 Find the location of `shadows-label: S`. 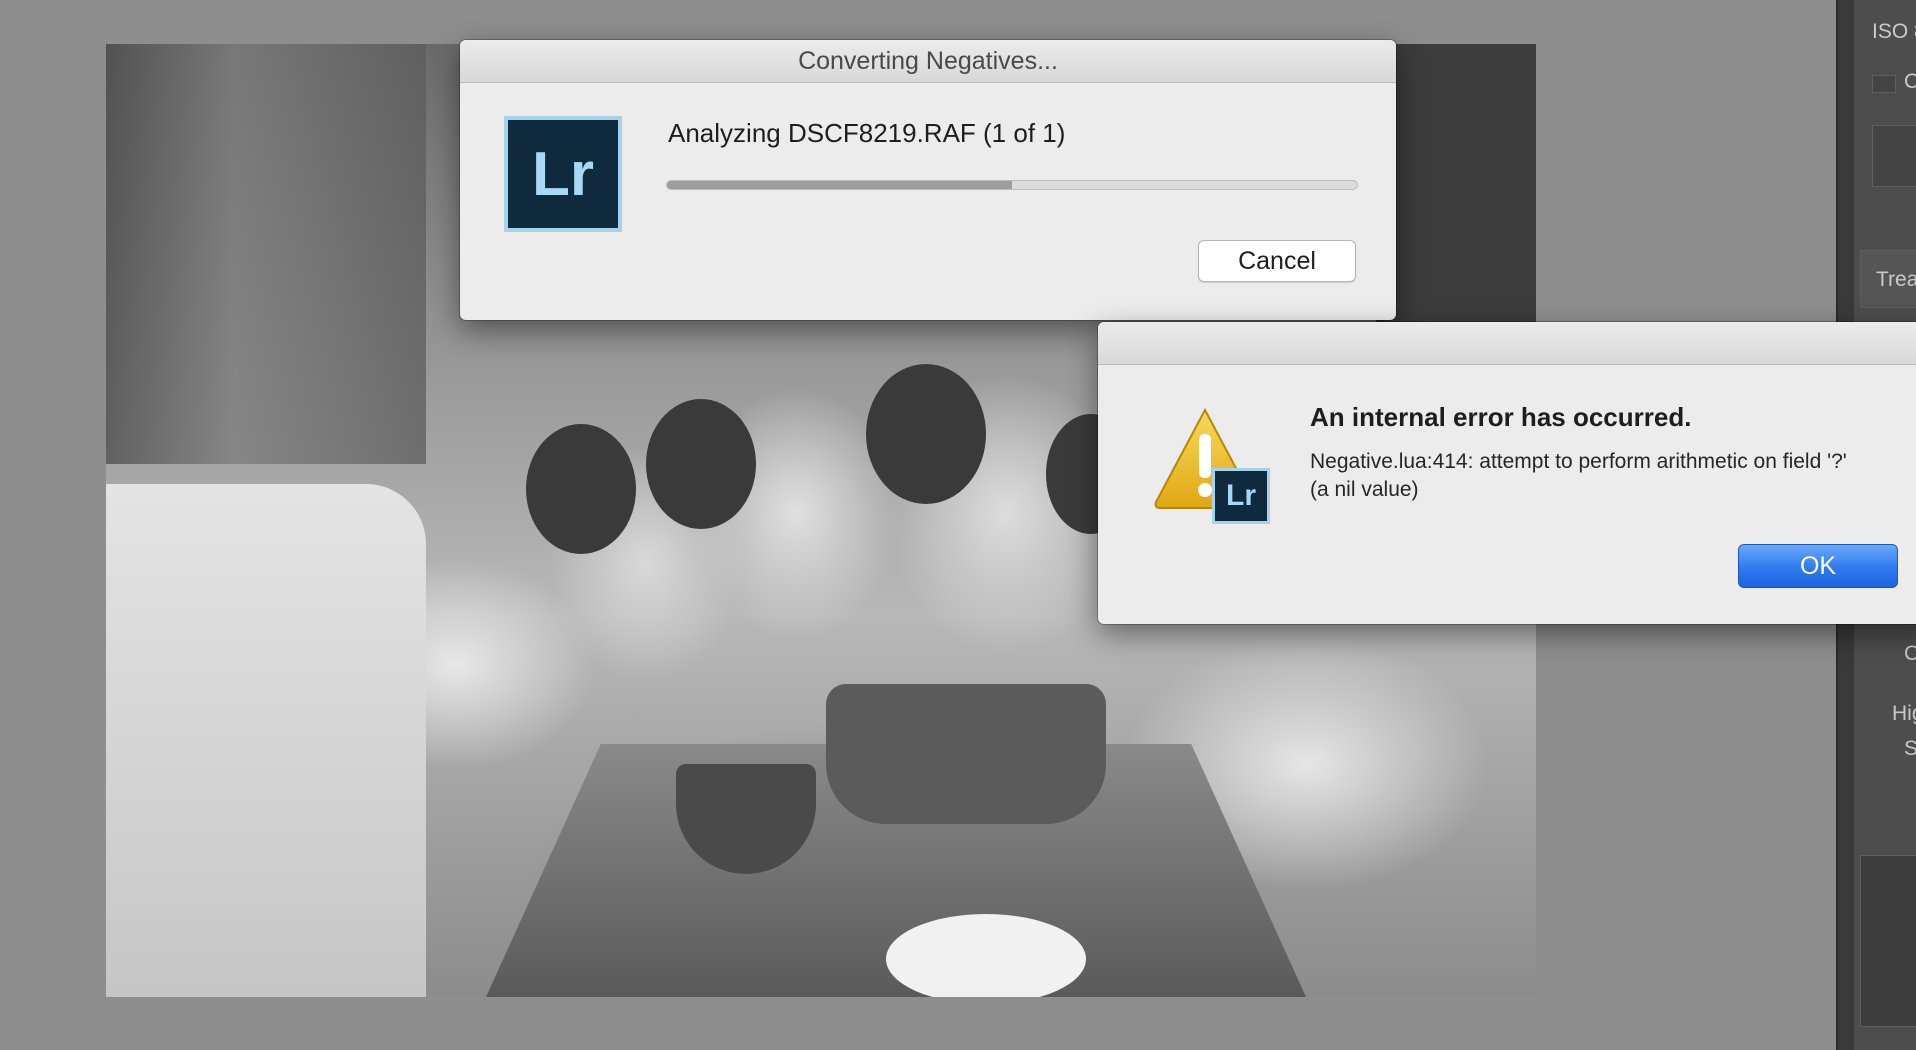

shadows-label: S is located at coordinates (1910, 748).